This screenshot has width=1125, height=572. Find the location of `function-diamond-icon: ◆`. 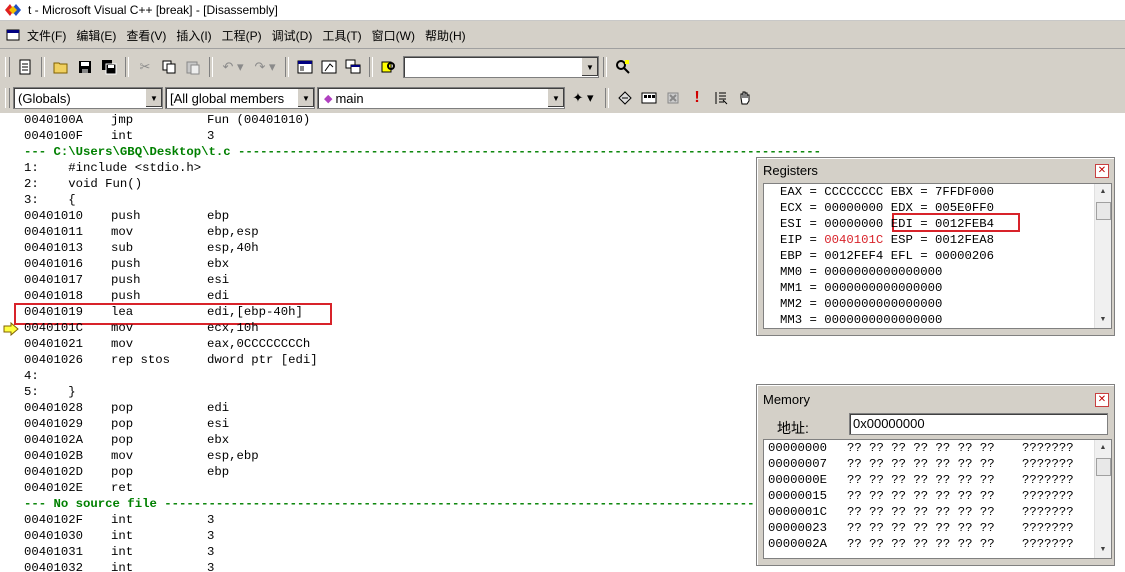

function-diamond-icon: ◆ is located at coordinates (328, 98).